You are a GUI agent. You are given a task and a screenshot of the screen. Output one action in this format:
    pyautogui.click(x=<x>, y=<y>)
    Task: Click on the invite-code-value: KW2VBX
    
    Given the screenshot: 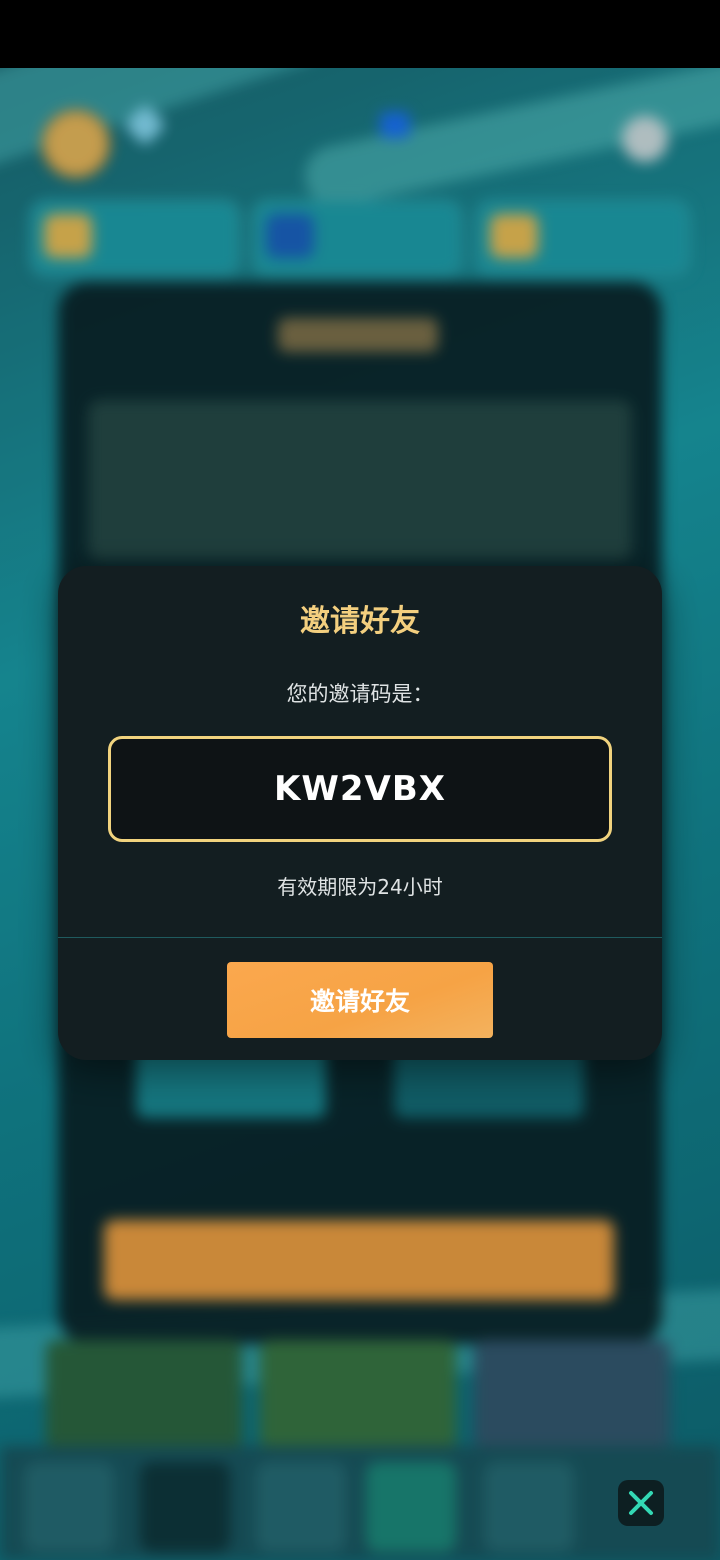 What is the action you would take?
    pyautogui.click(x=360, y=789)
    